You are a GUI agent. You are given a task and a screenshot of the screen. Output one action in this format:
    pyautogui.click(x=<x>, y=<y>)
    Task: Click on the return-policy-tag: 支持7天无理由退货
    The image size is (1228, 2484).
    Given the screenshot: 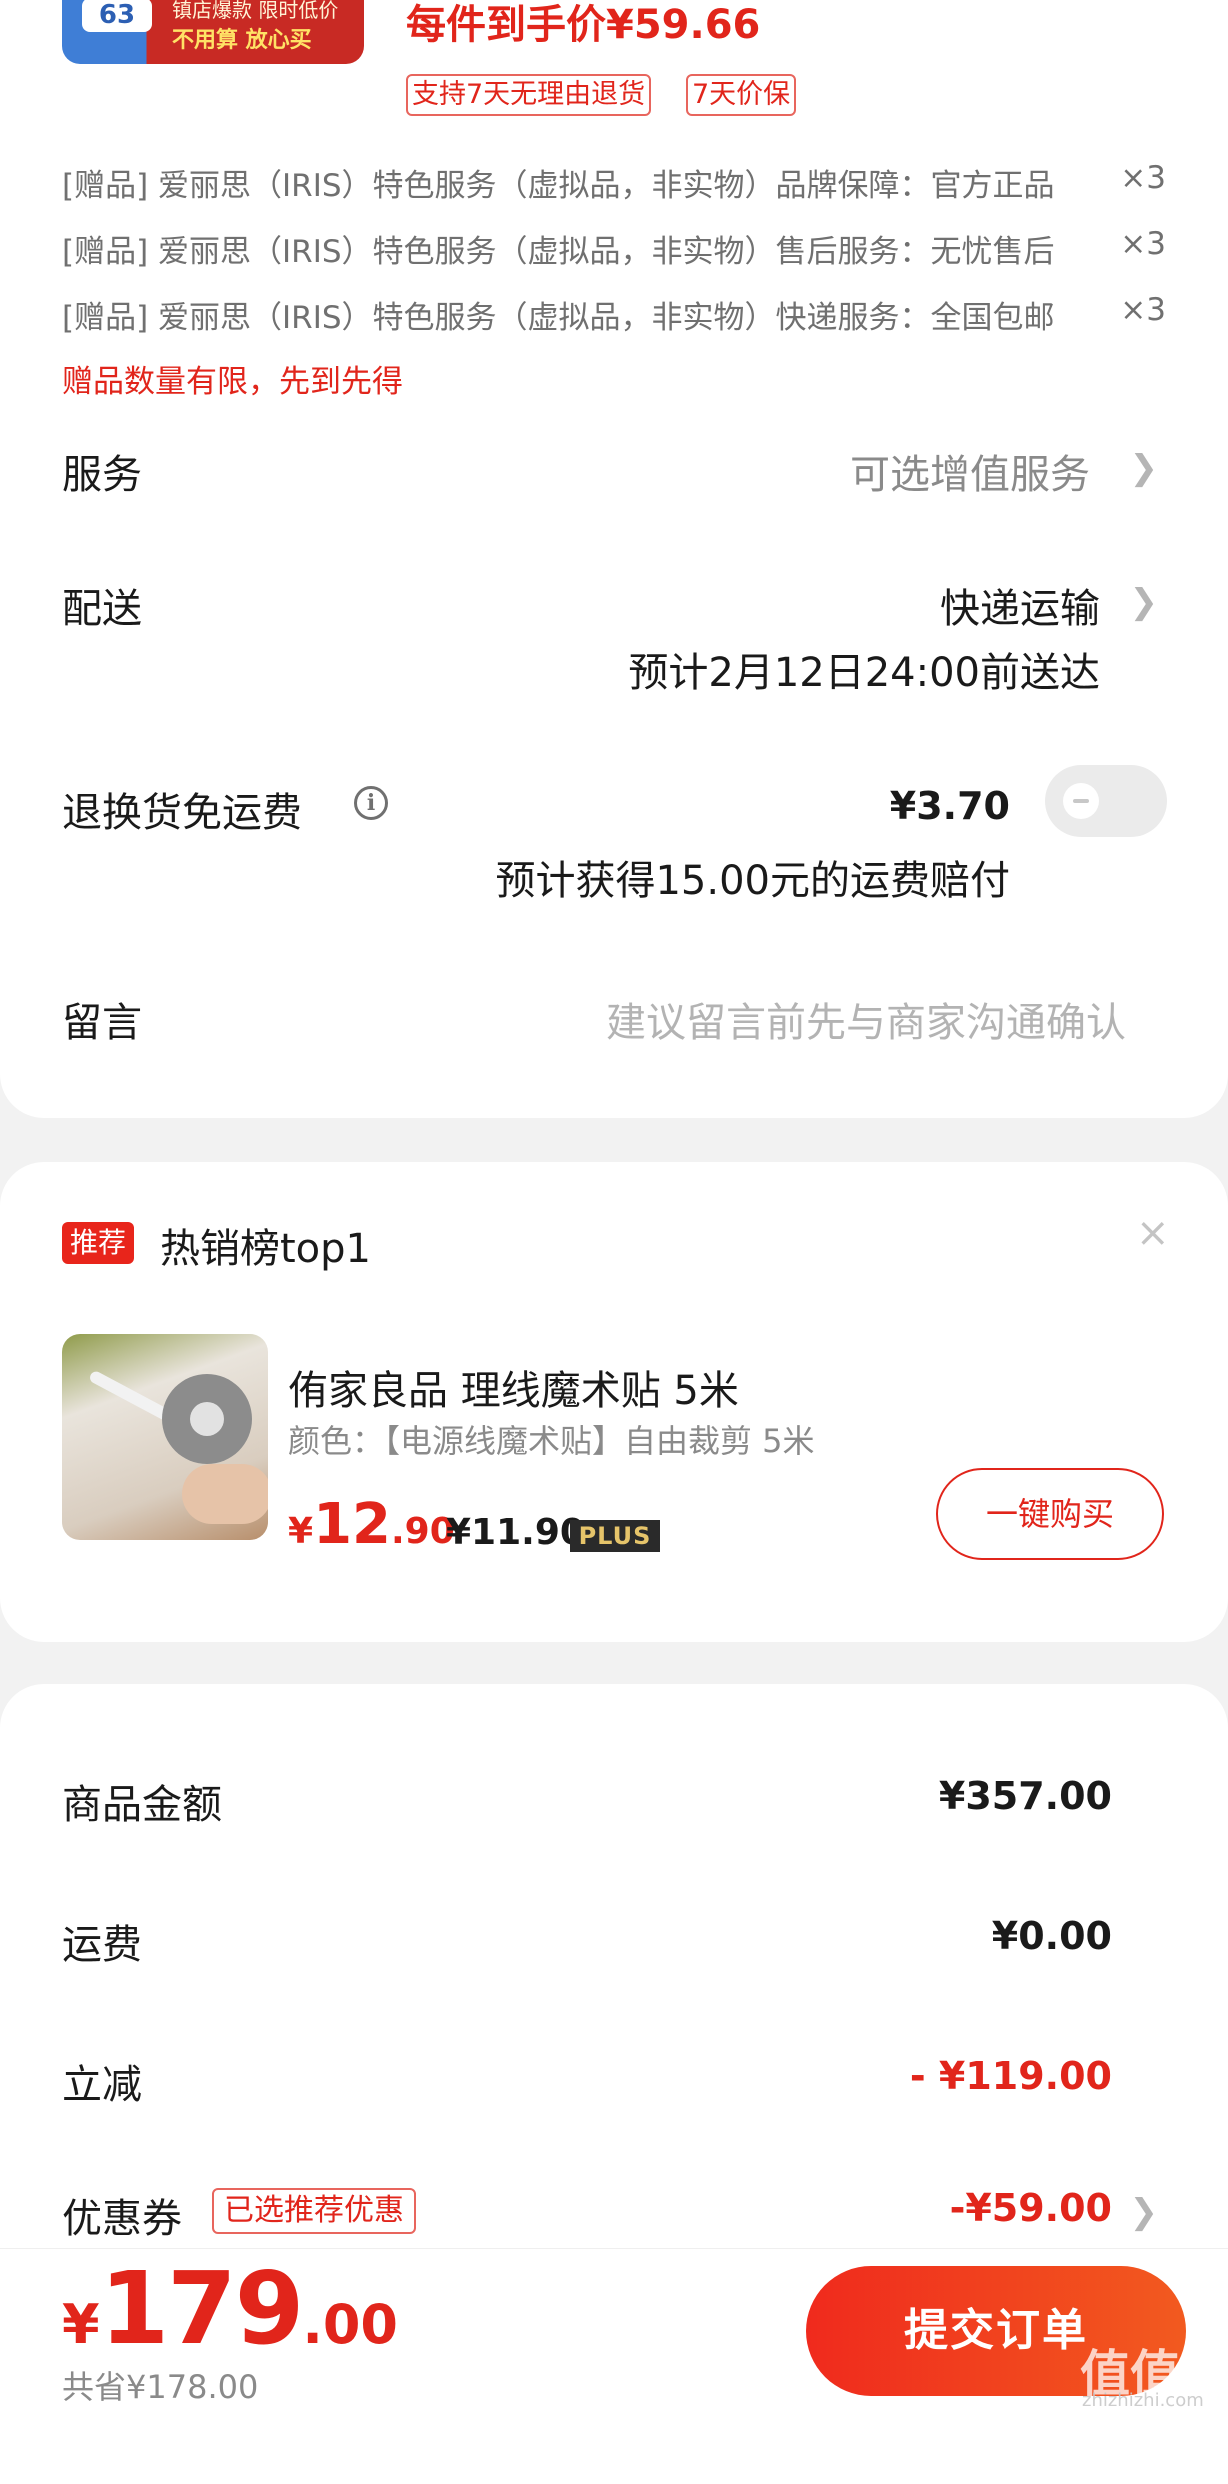 What is the action you would take?
    pyautogui.click(x=529, y=95)
    